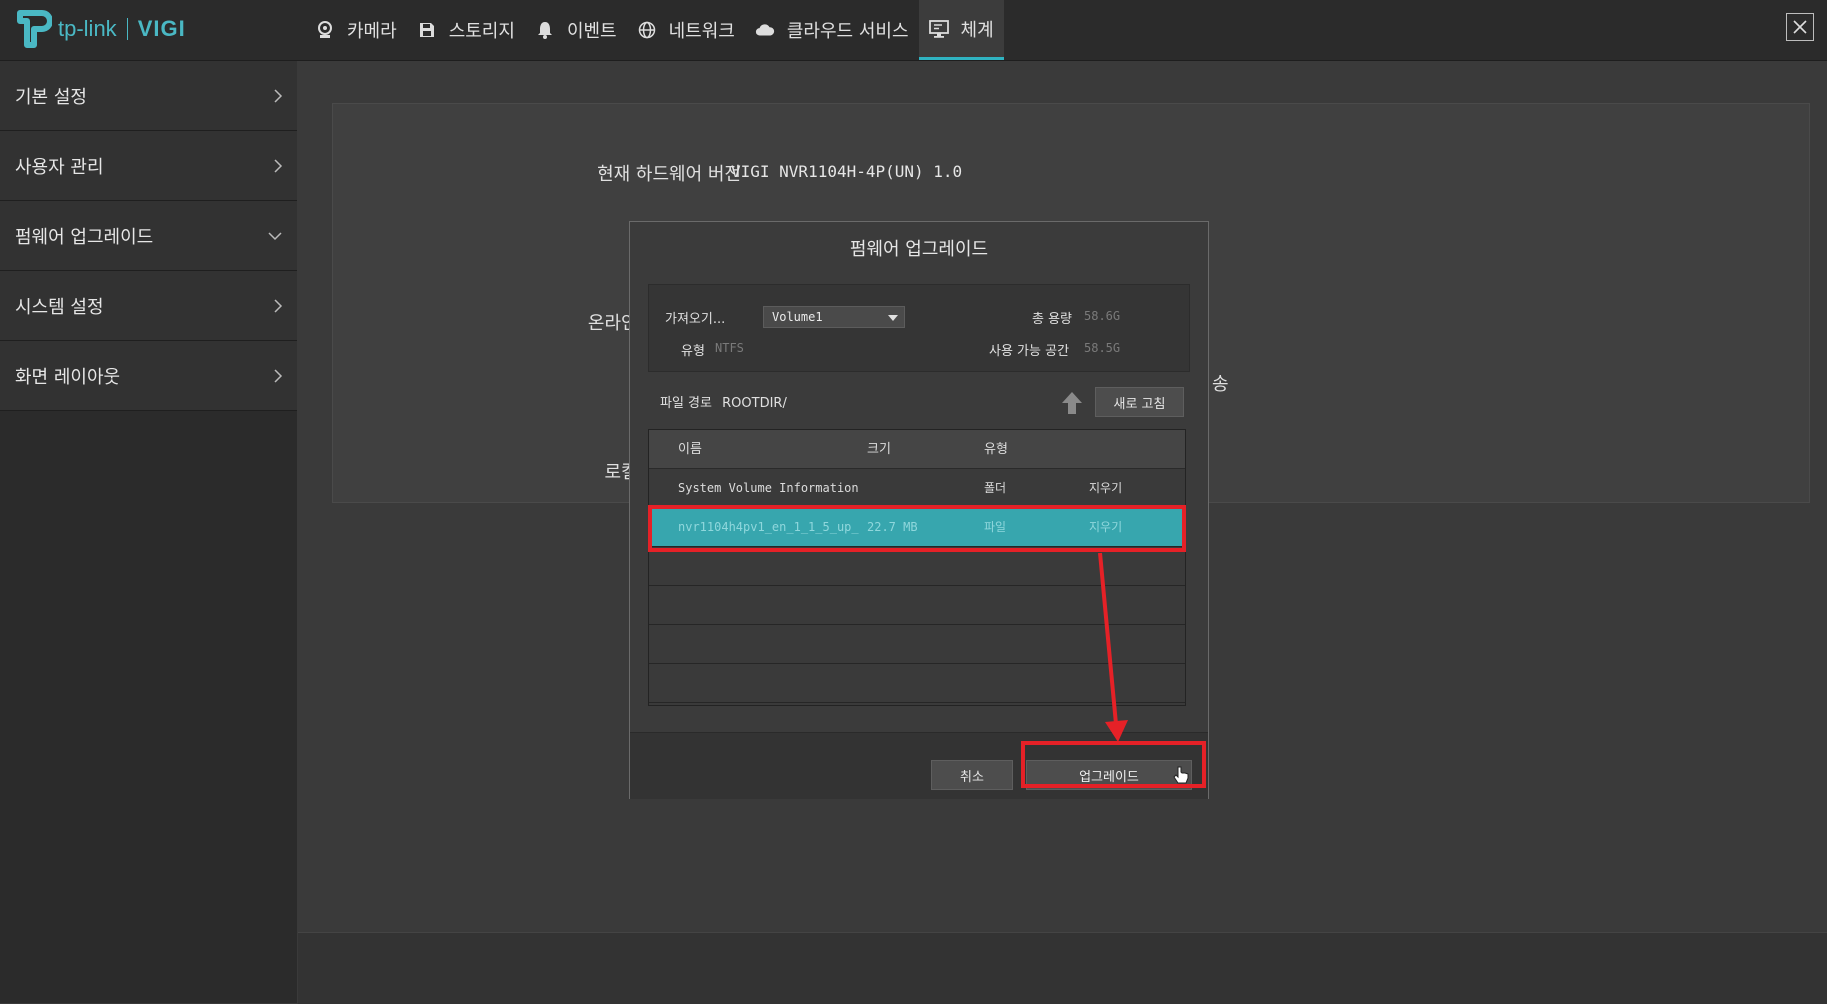 The height and width of the screenshot is (1004, 1827). What do you see at coordinates (1105, 488) in the screenshot?
I see `delete-link: 지우기` at bounding box center [1105, 488].